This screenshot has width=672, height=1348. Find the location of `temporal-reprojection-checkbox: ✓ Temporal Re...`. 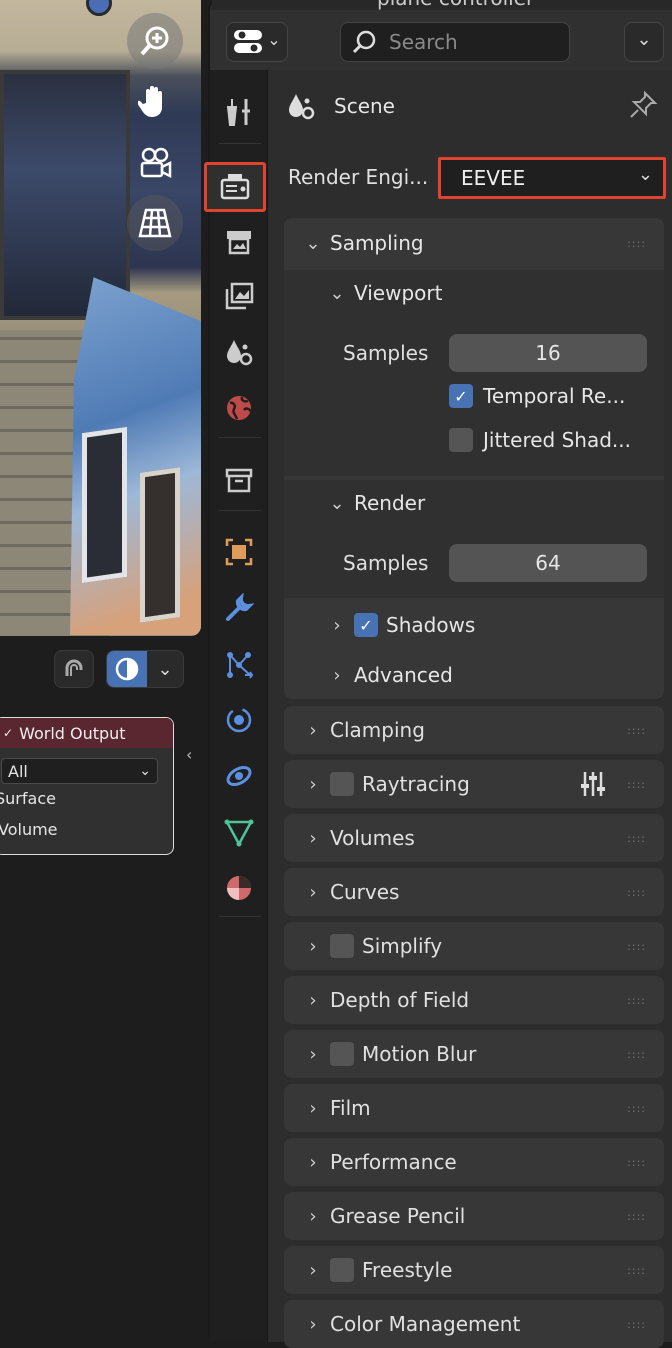

temporal-reprojection-checkbox: ✓ Temporal Re... is located at coordinates (537, 396).